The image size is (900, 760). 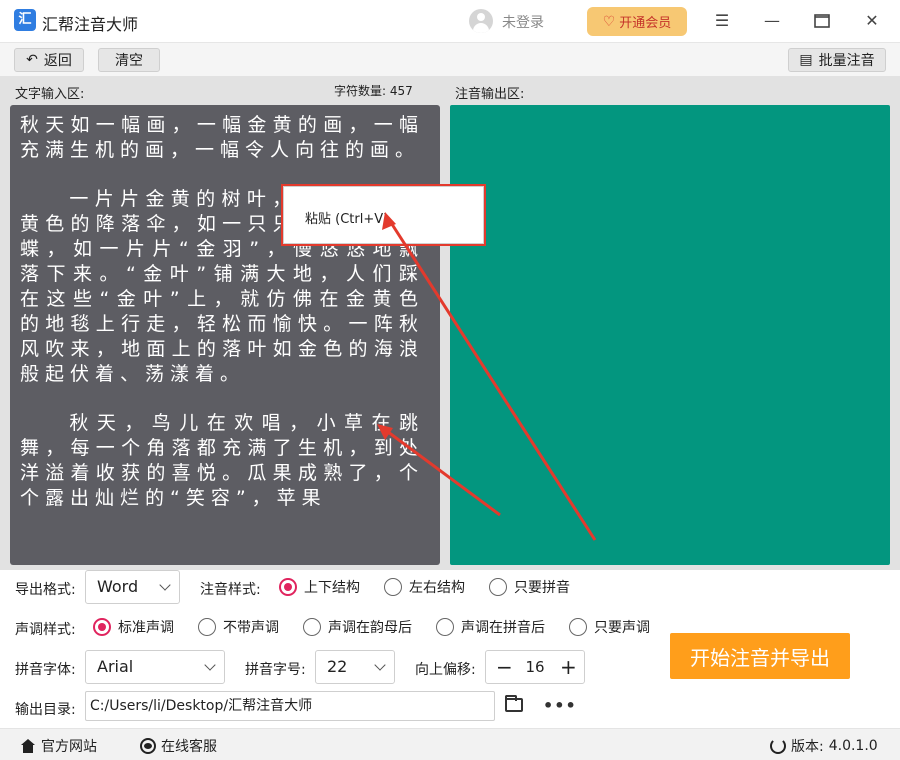 I want to click on close-icon: ✕, so click(x=872, y=21).